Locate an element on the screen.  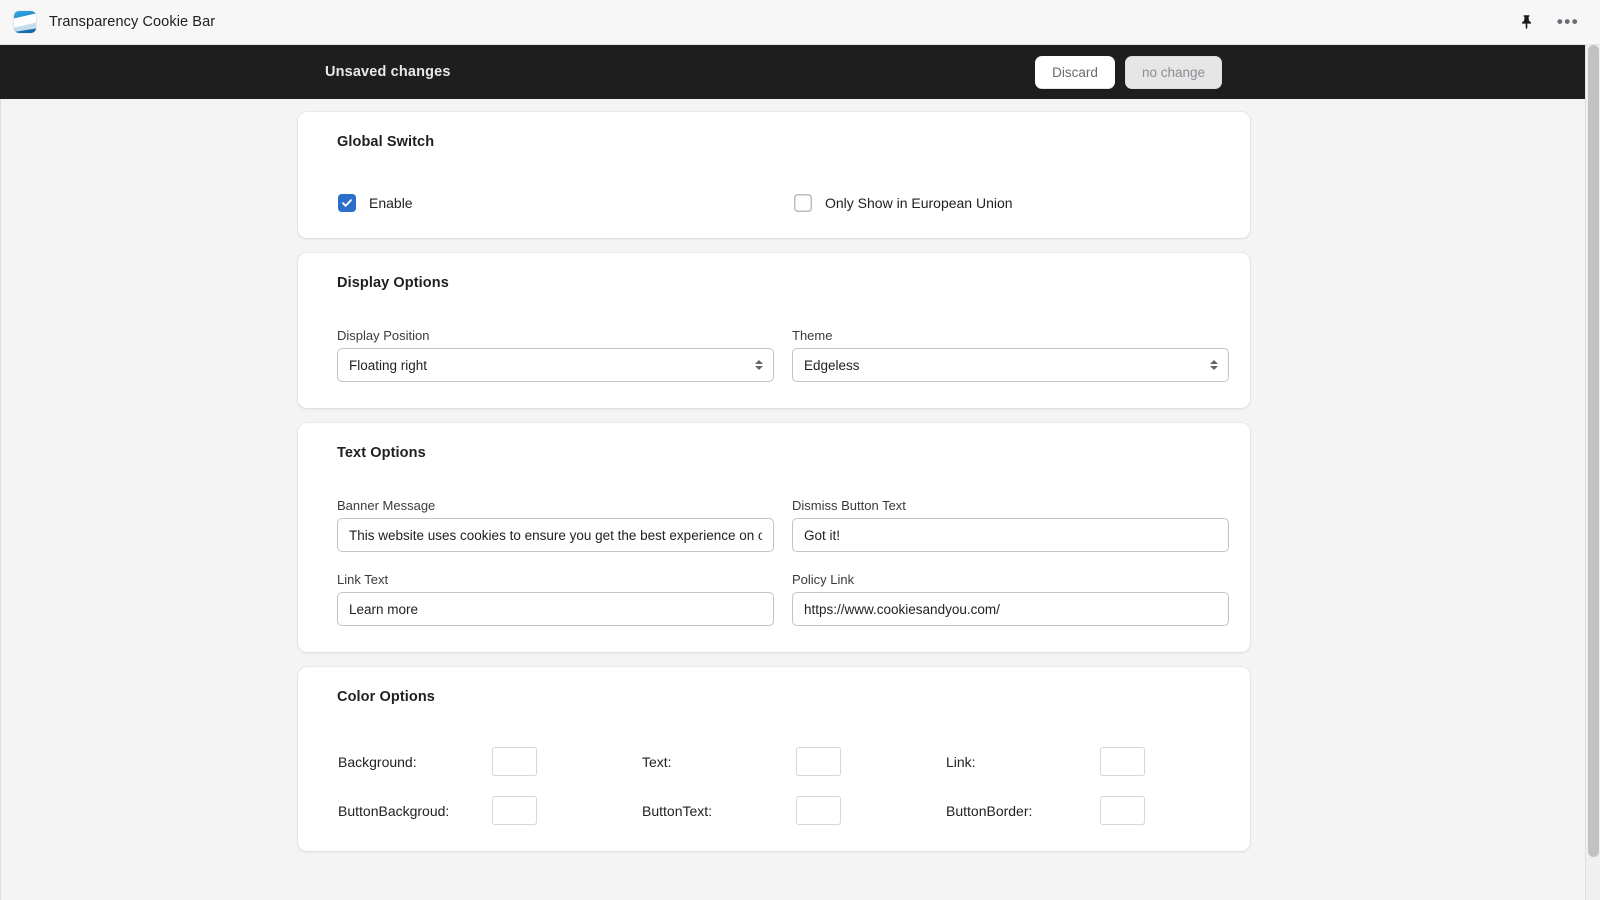
color-field-background: Background: is located at coordinates (490, 761).